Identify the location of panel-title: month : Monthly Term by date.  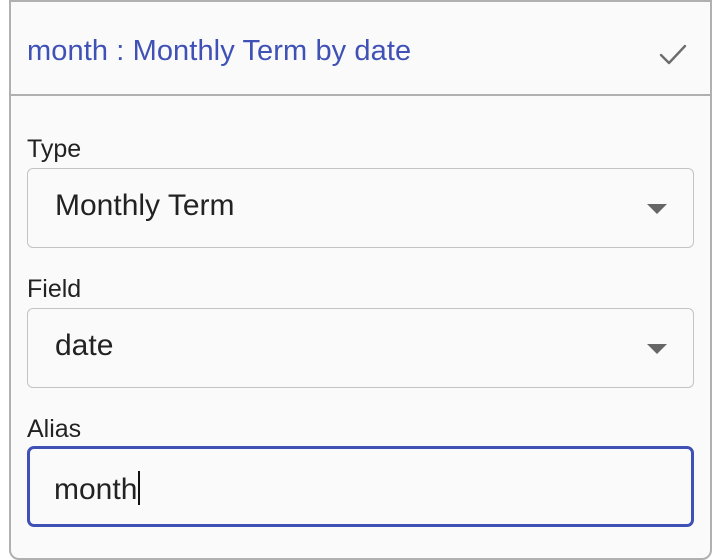
(219, 51).